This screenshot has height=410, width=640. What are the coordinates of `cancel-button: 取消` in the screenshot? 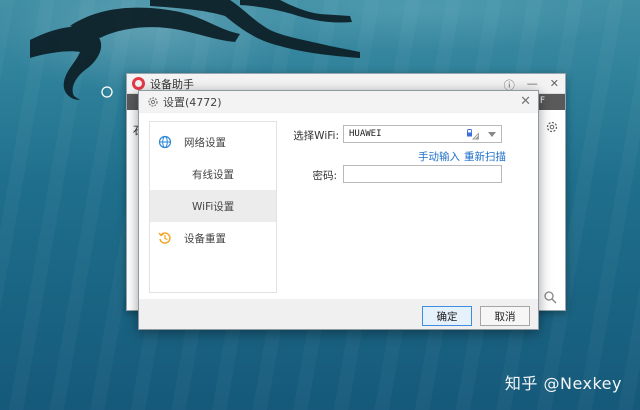 It's located at (505, 316).